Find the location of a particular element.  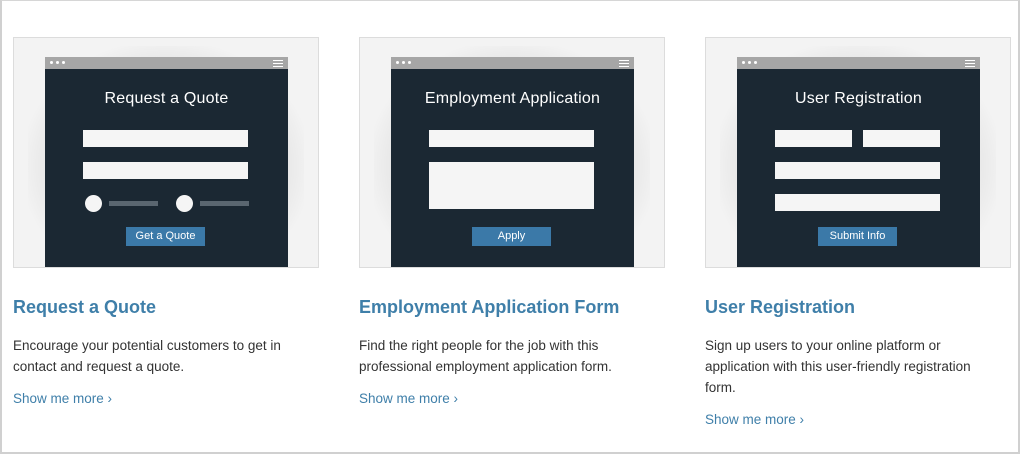

browser-mockup: Employment Application Apply is located at coordinates (512, 162).